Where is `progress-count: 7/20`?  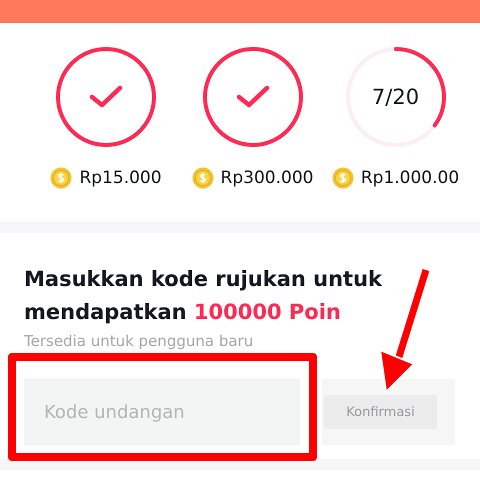
progress-count: 7/20 is located at coordinates (396, 97).